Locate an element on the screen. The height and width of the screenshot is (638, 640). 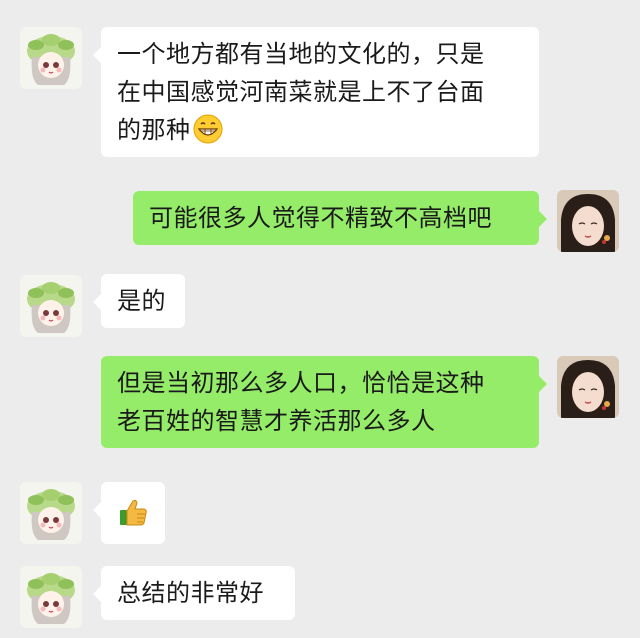
message-bubble-outgoing: 可能很多人觉得不精致不高档吧 is located at coordinates (340, 218).